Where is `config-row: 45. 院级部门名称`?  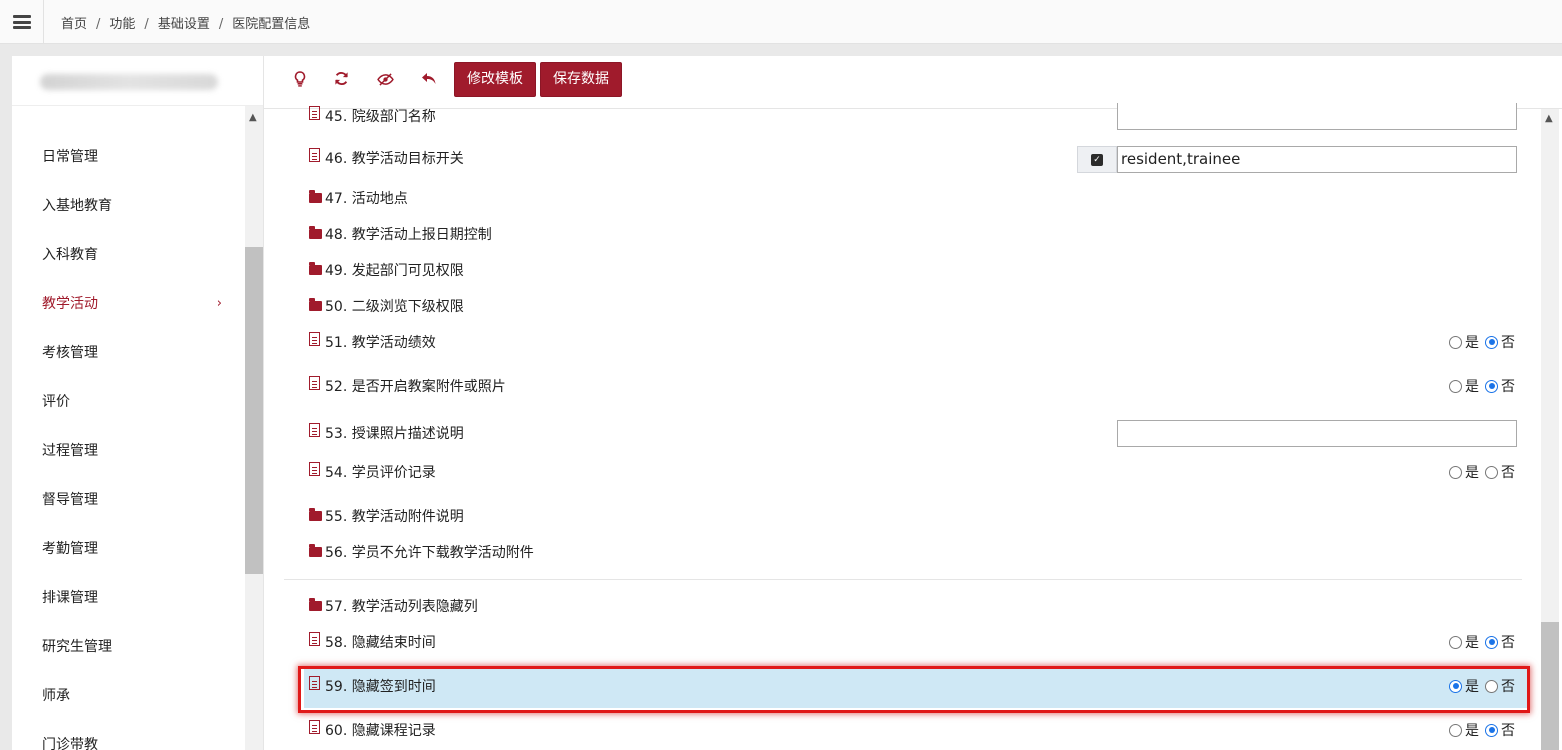
config-row: 45. 院级部门名称 is located at coordinates (372, 116).